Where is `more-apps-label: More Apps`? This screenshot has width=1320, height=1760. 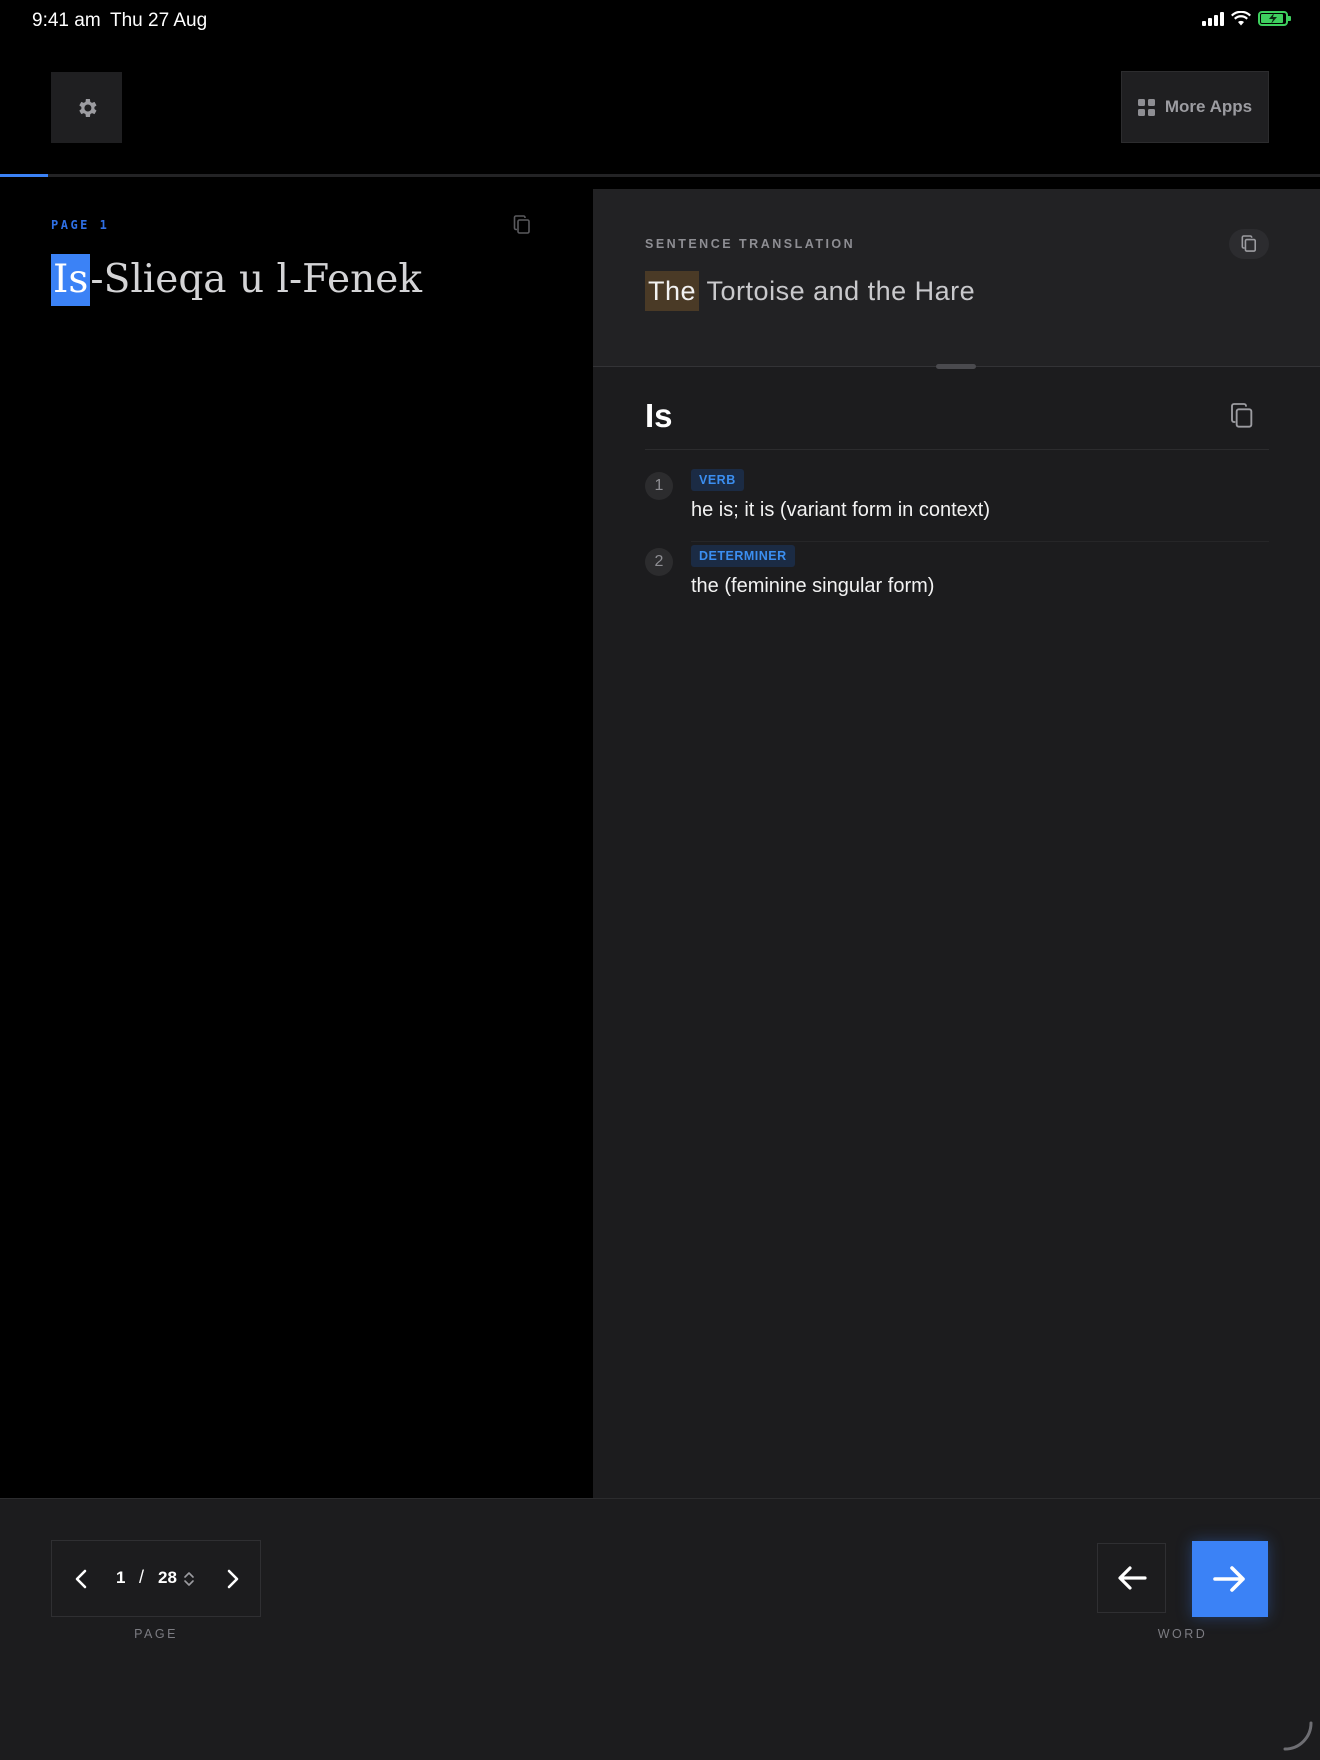
more-apps-label: More Apps is located at coordinates (1208, 106).